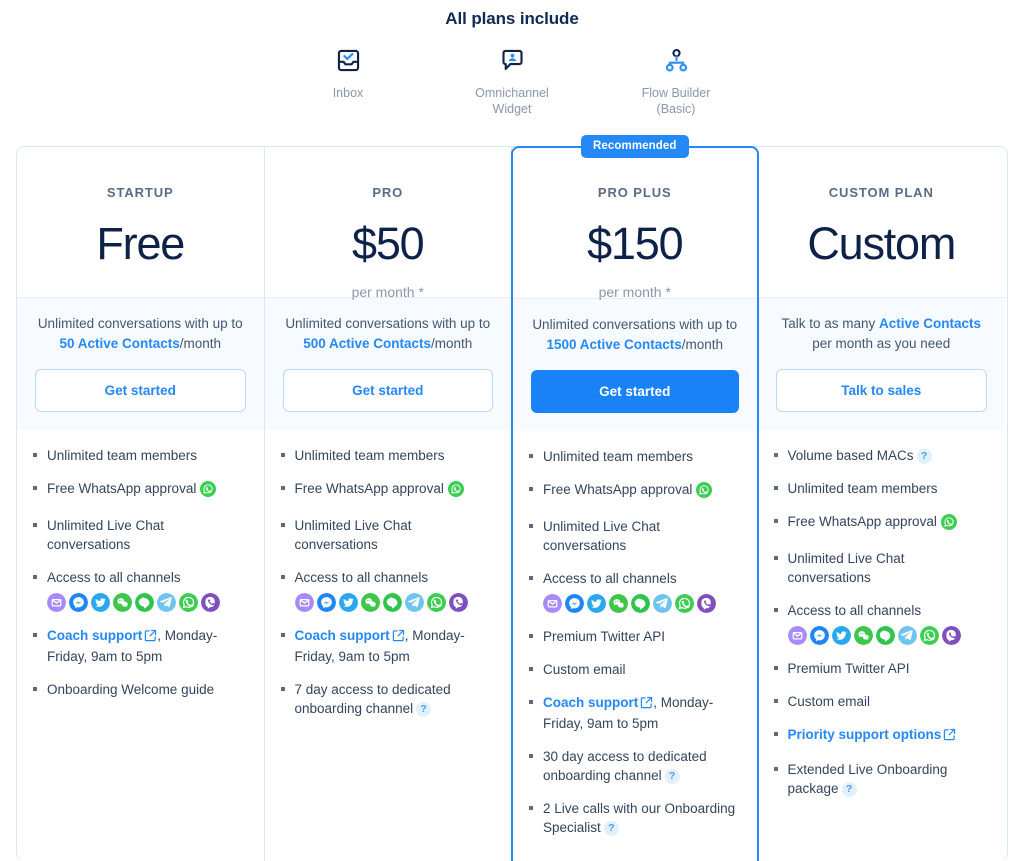 The image size is (1024, 861). I want to click on plan-name: PRO PLUS, so click(634, 192).